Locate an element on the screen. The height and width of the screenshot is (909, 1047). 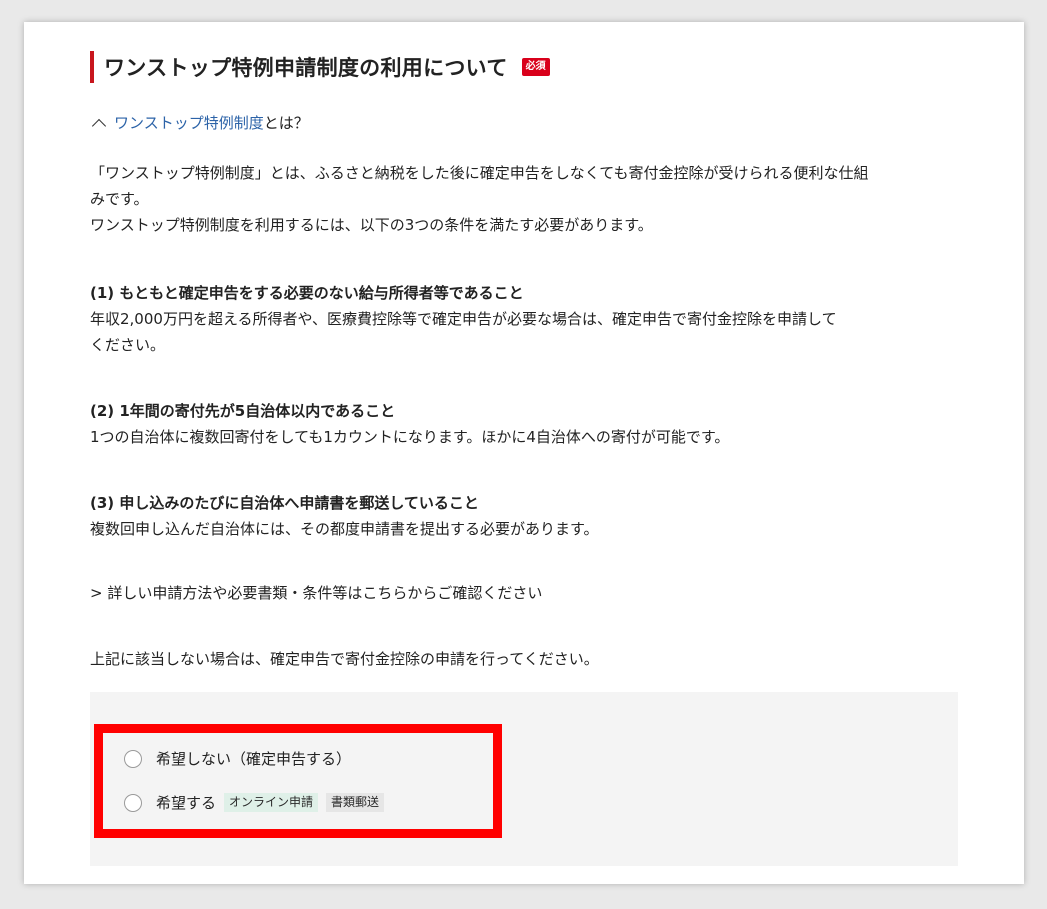
intro-line: ワンストップ特例制度を利用するには、以下の3つの条件を満たす必要があります。 is located at coordinates (371, 225).